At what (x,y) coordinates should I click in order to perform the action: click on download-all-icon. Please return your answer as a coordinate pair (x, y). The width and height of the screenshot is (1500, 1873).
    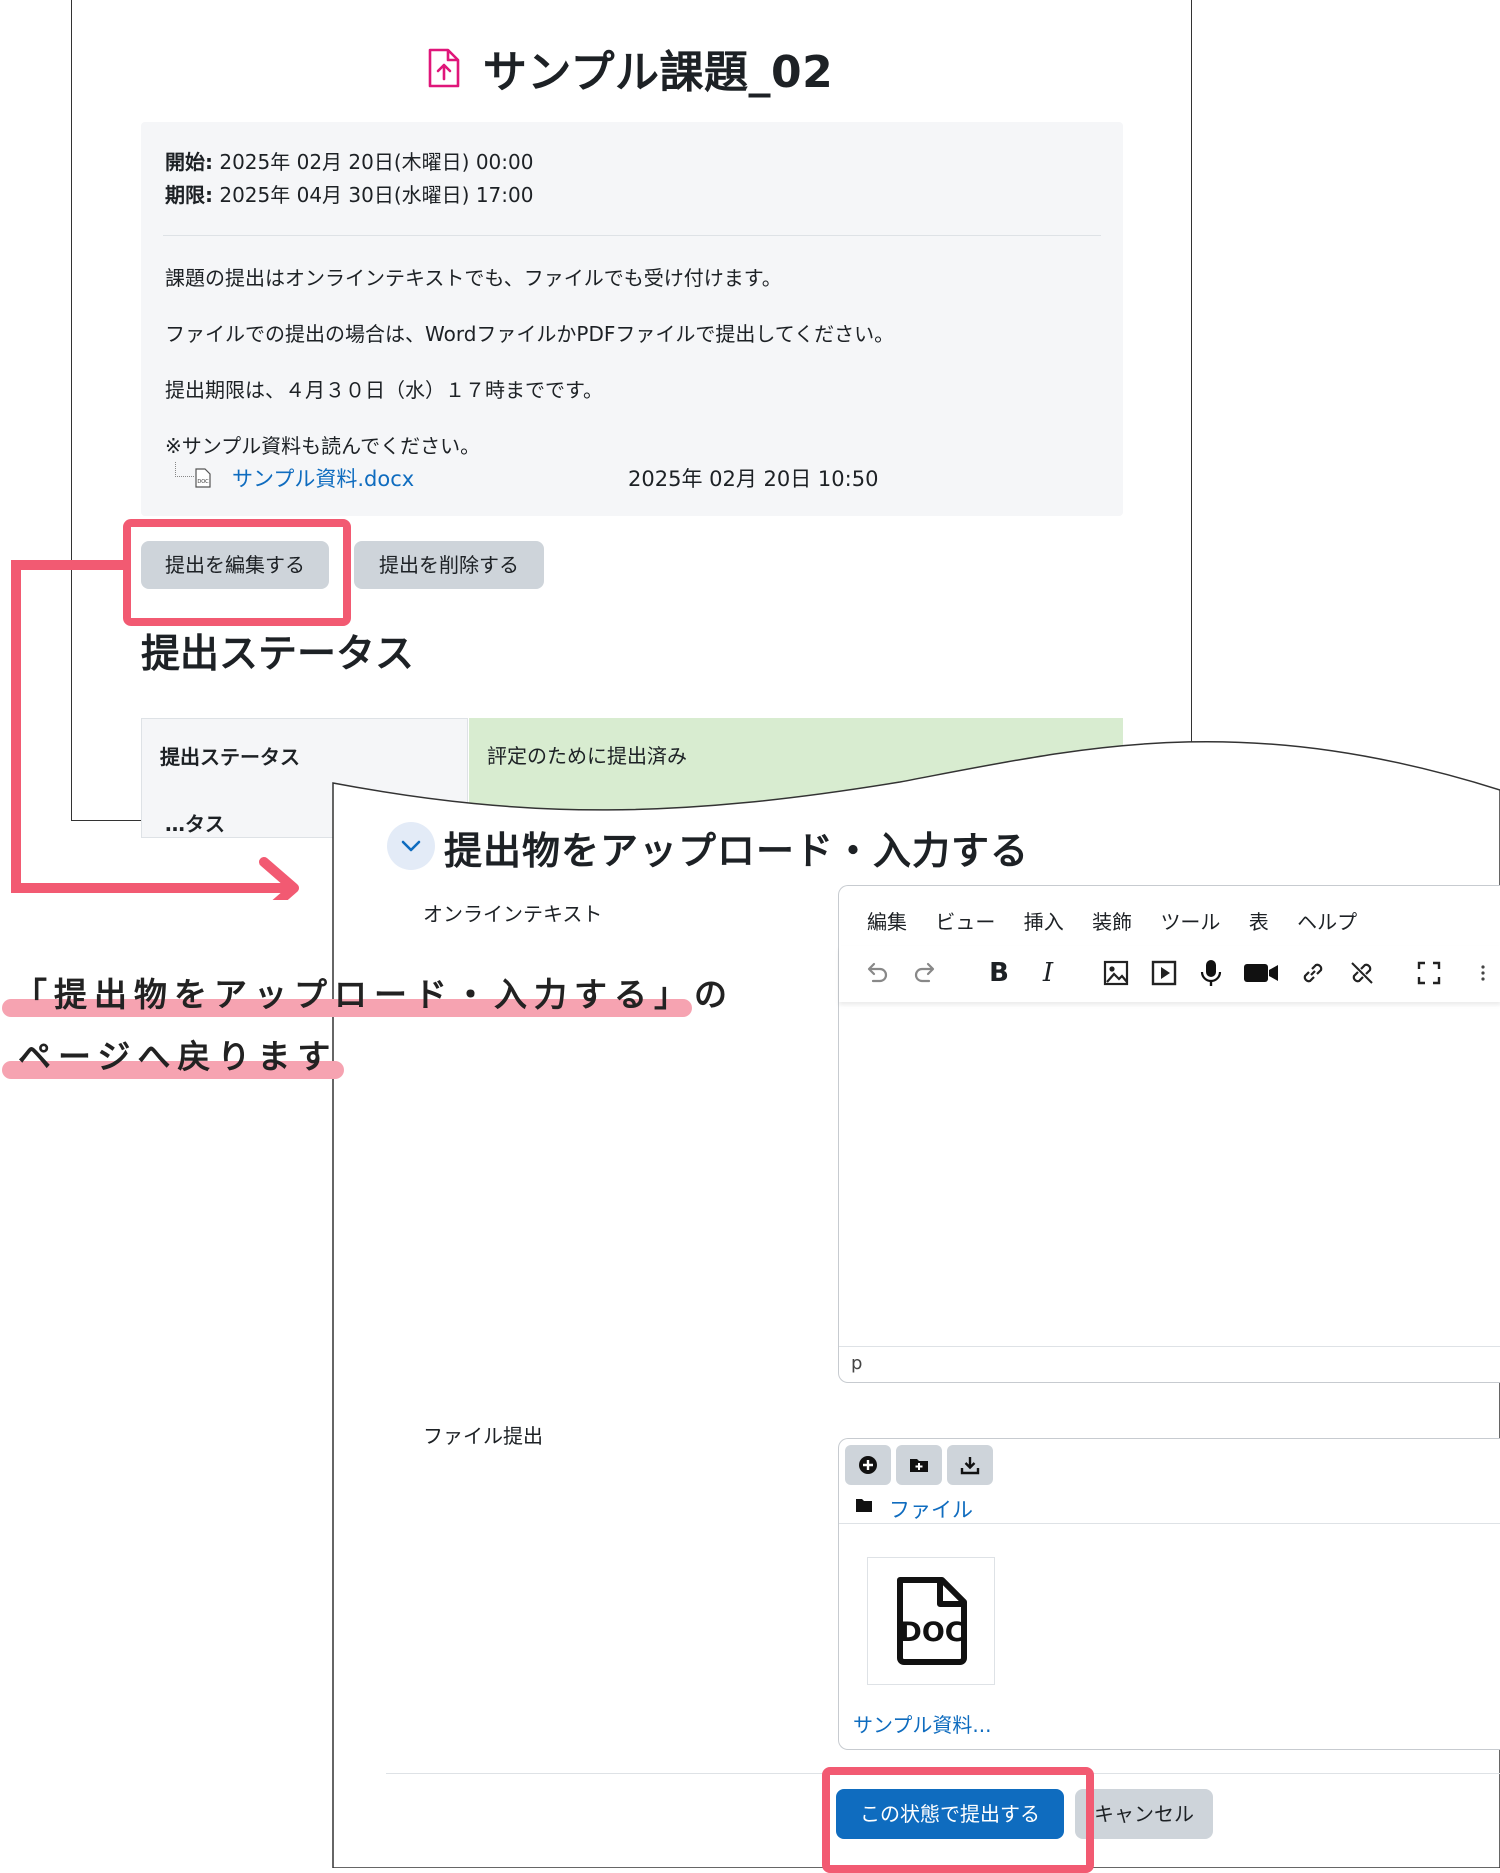
    Looking at the image, I should click on (970, 1466).